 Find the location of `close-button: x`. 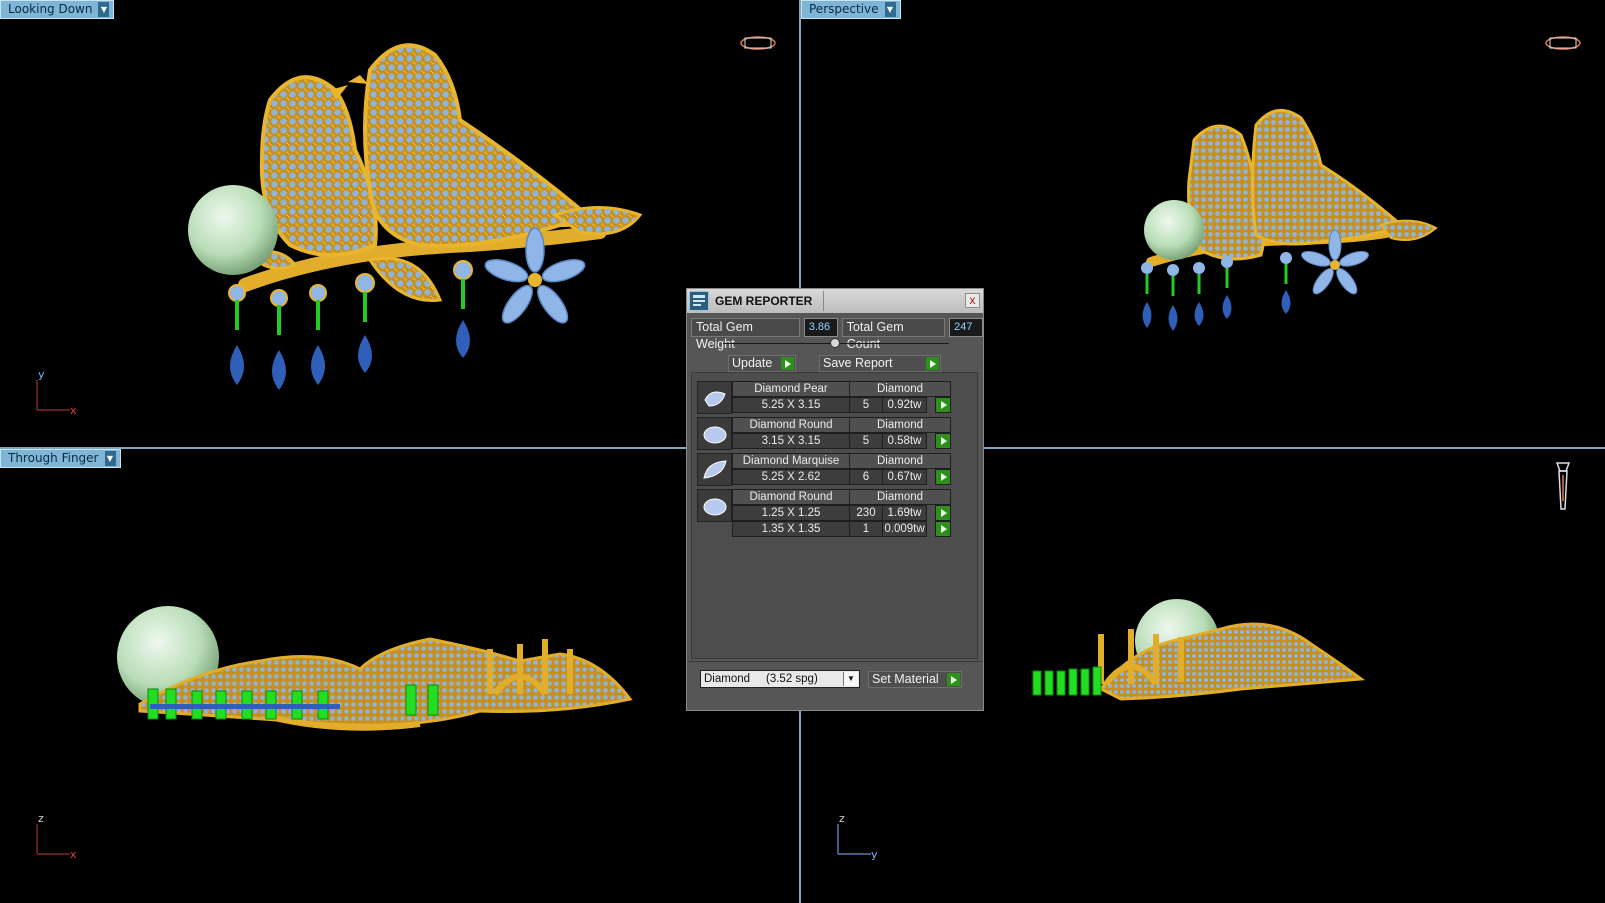

close-button: x is located at coordinates (972, 300).